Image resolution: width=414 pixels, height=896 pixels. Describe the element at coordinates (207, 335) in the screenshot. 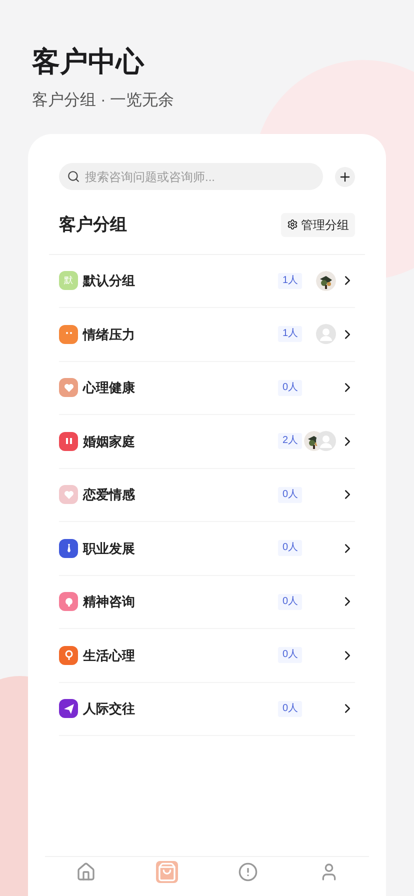

I see `group-row: 情绪压力 1人` at that location.